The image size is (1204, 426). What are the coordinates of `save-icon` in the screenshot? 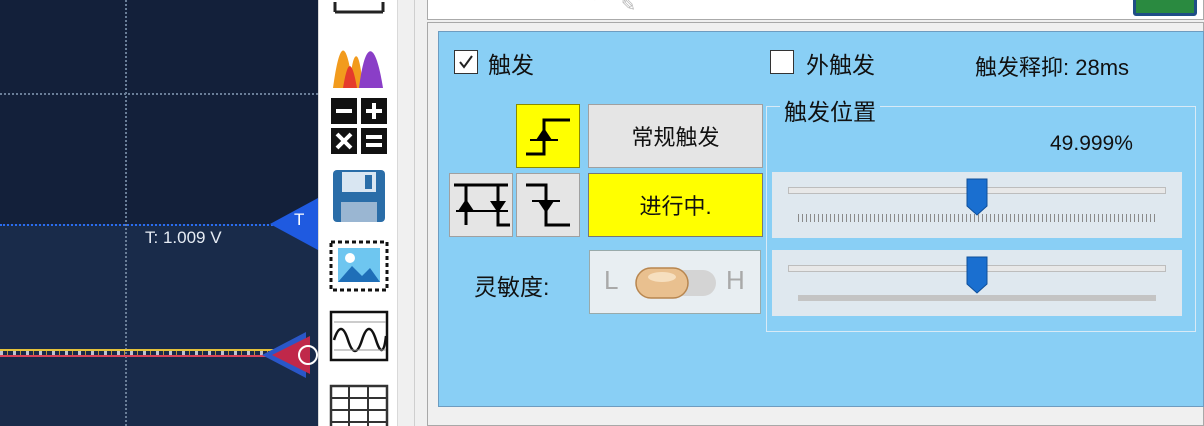 It's located at (359, 196).